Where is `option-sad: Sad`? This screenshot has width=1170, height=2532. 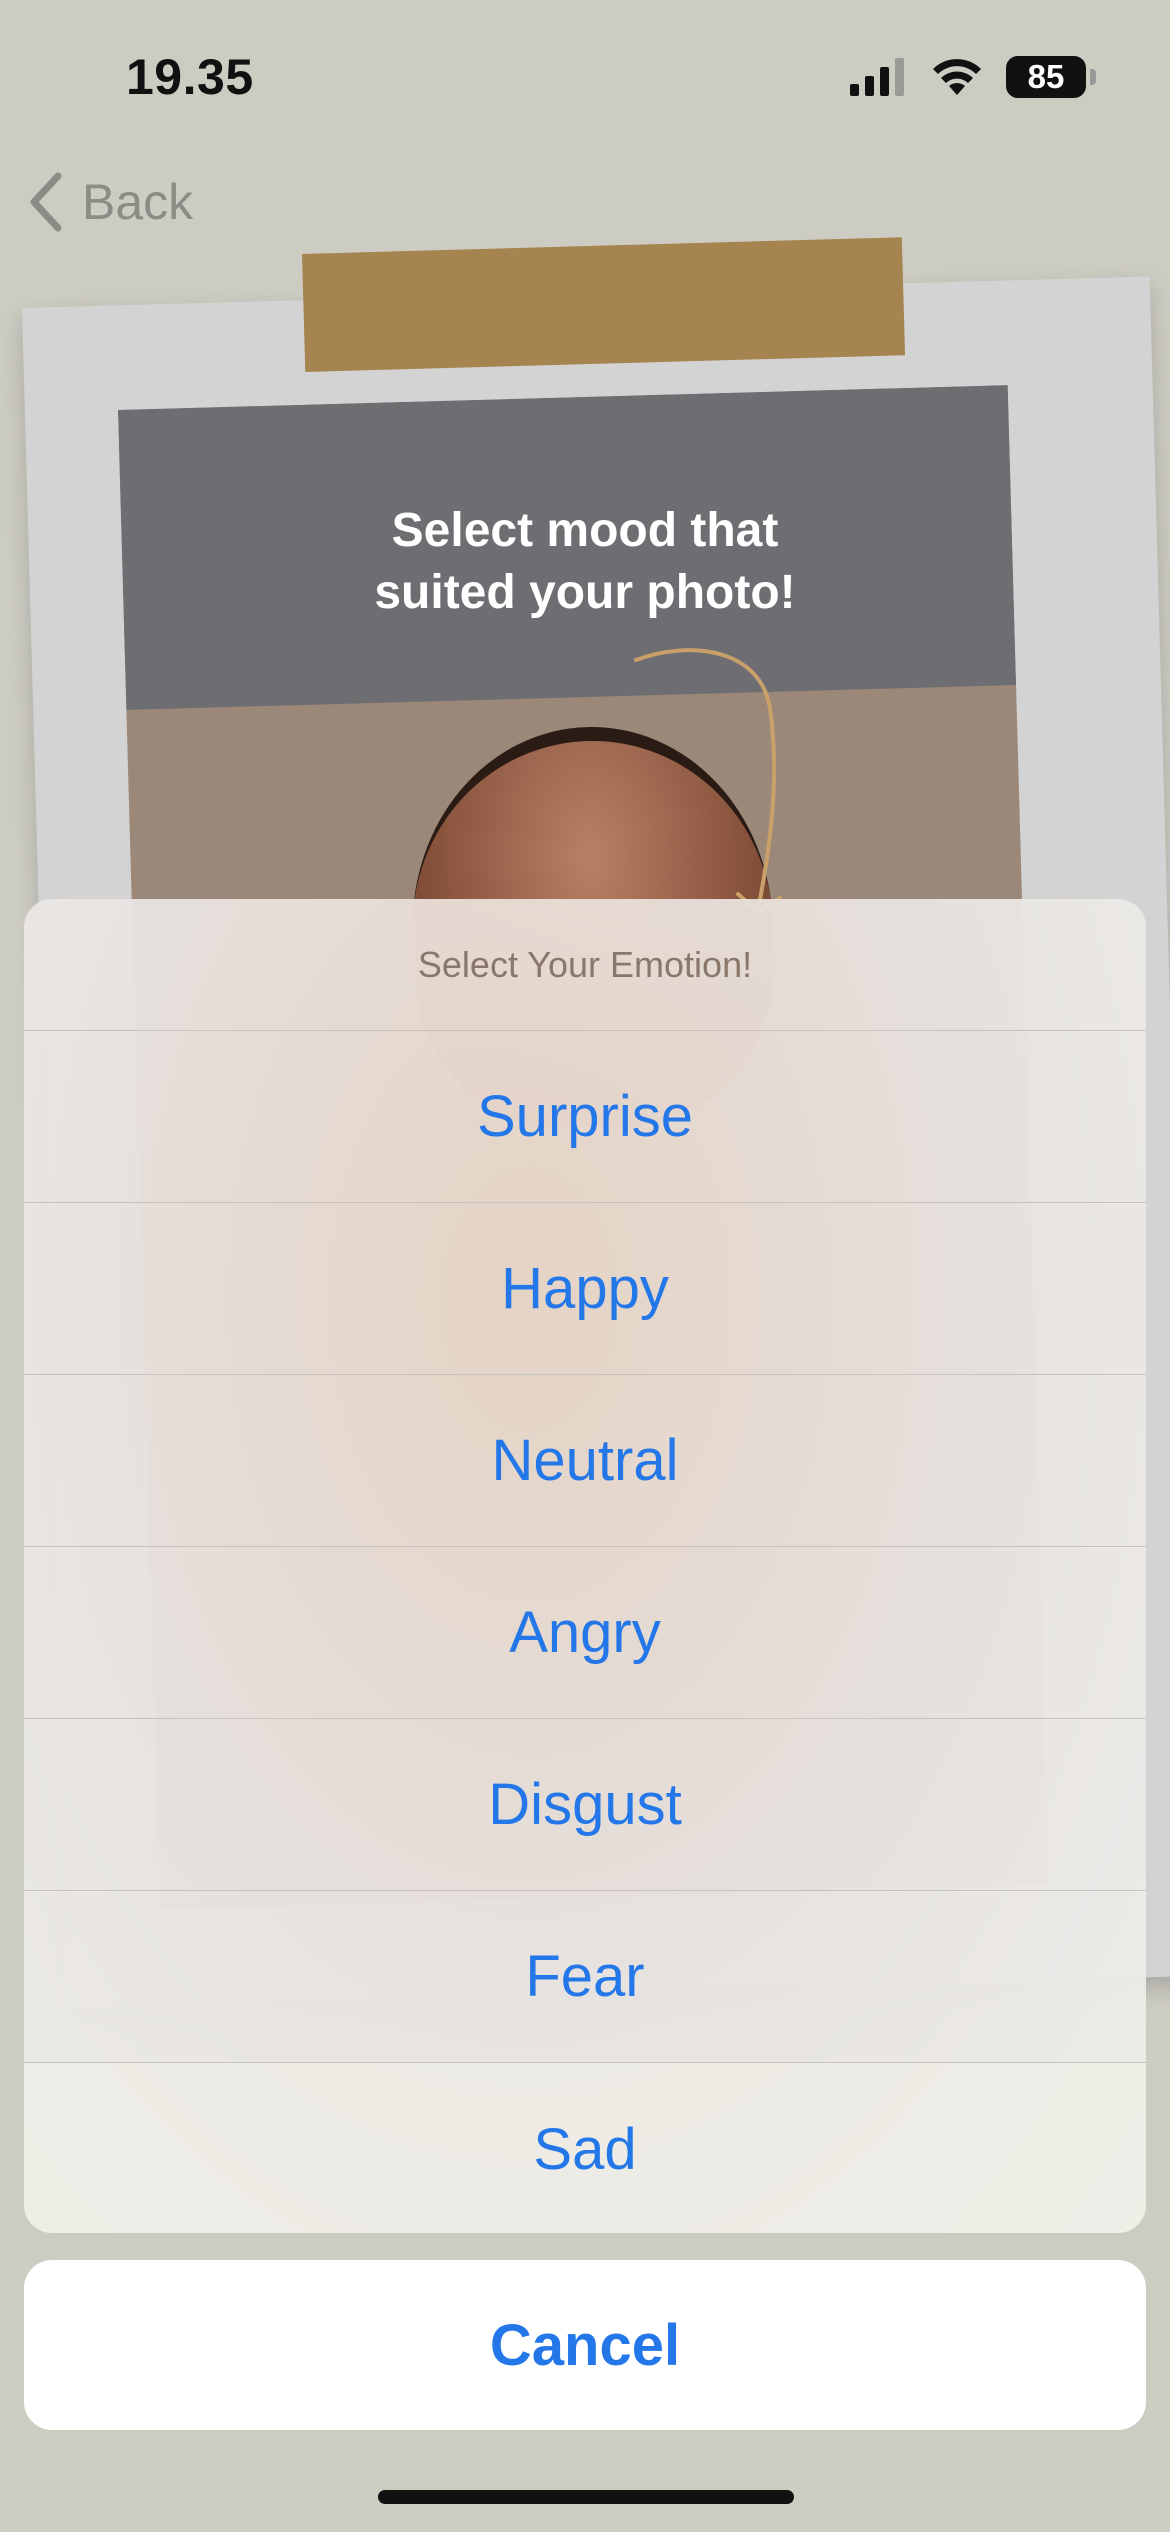
option-sad: Sad is located at coordinates (585, 2148).